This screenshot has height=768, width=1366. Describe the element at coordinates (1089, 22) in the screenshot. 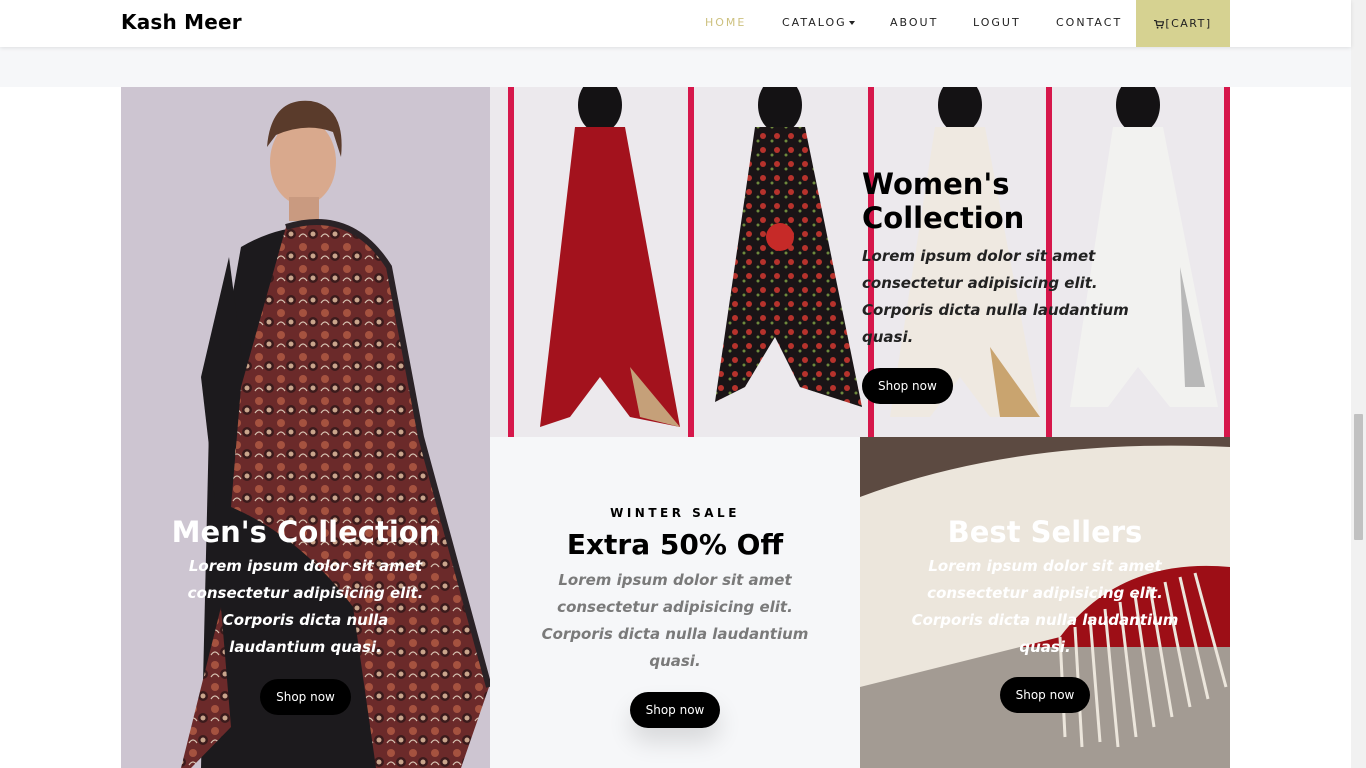

I see `nav-contact: CONTACT` at that location.